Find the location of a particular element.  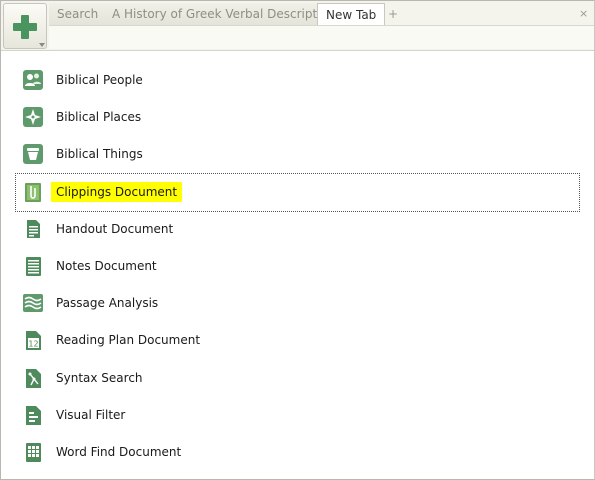

list-item-biblical-things: Biblical Things is located at coordinates (297, 154).